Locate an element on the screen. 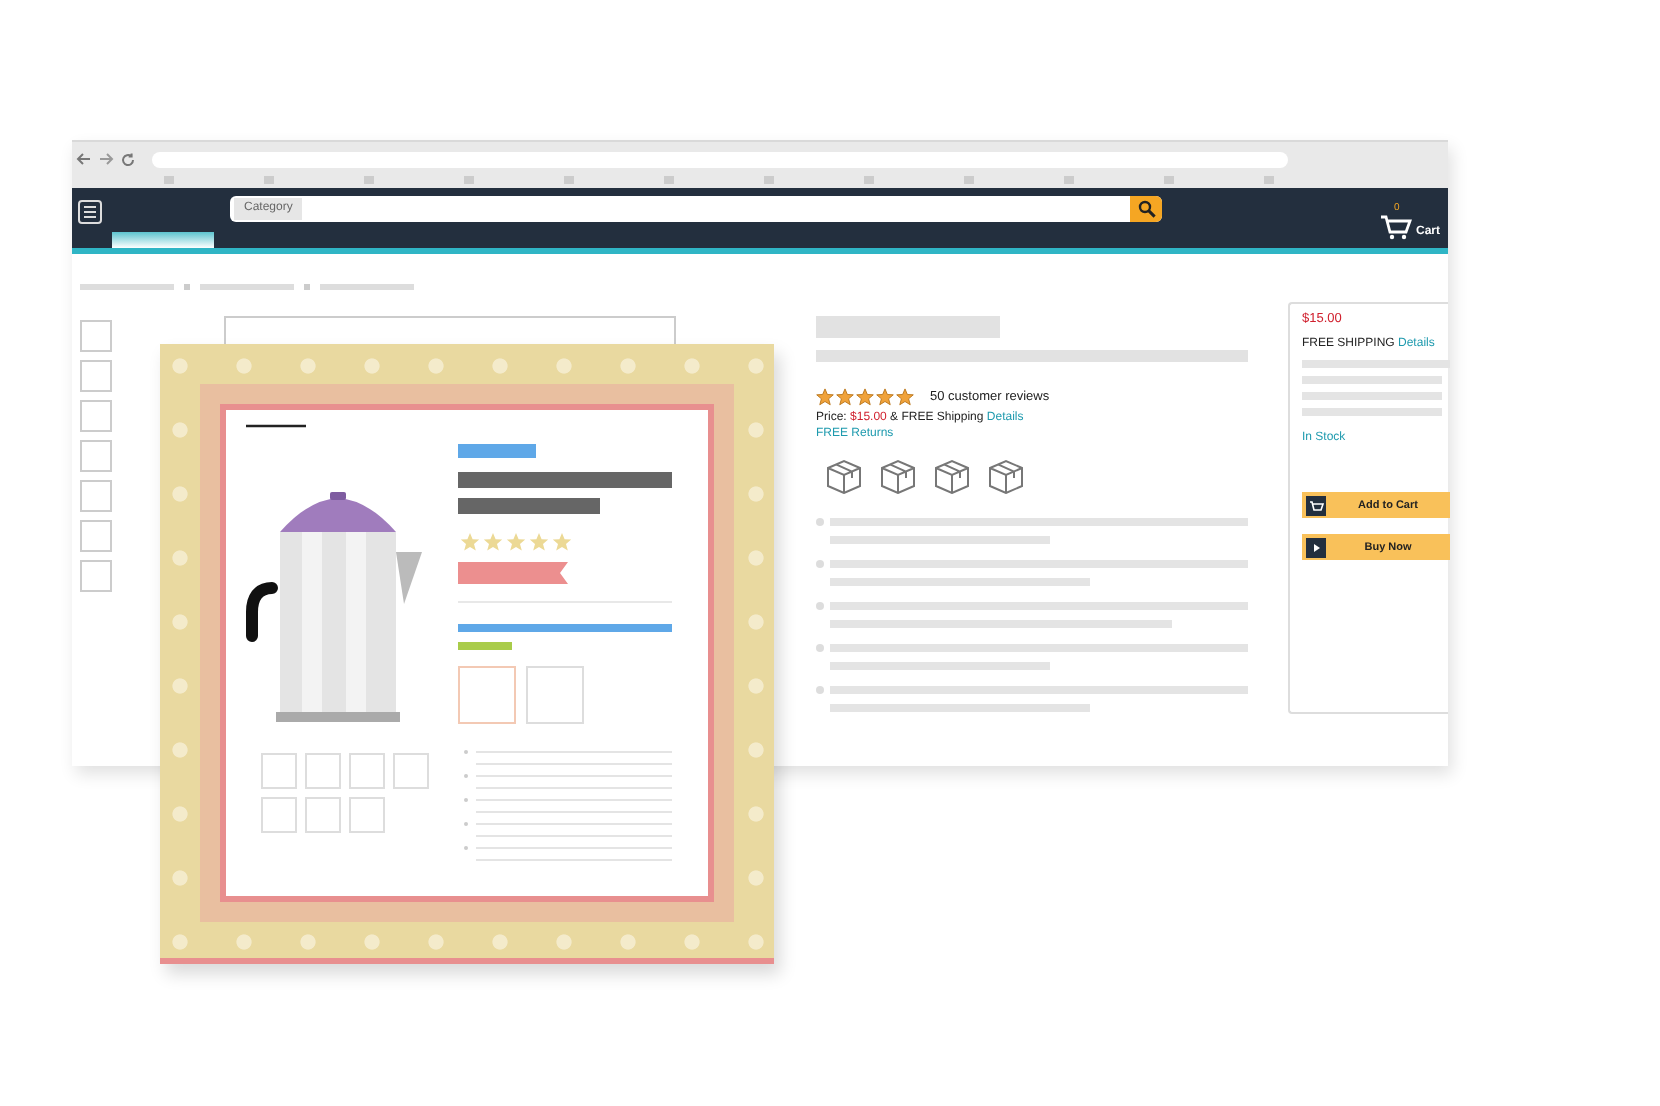  back-icon is located at coordinates (84, 159).